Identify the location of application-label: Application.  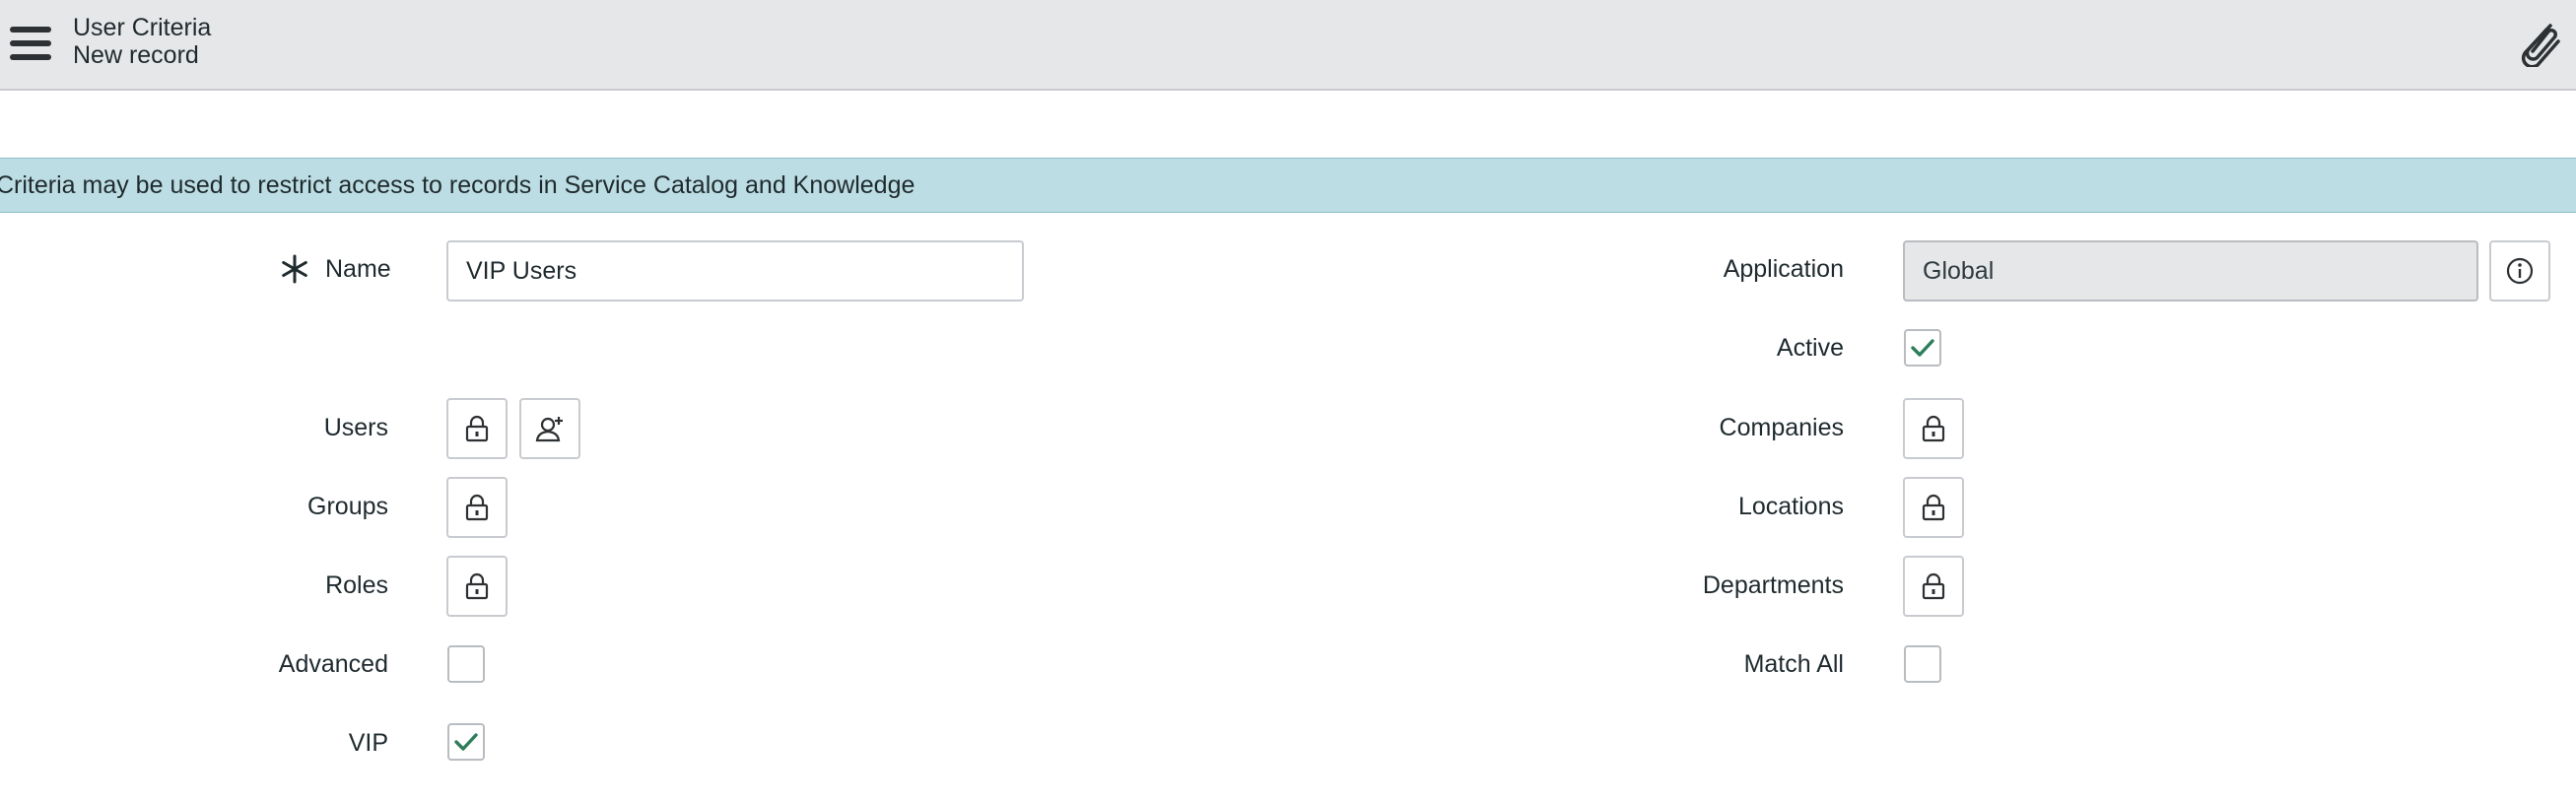
(1783, 269).